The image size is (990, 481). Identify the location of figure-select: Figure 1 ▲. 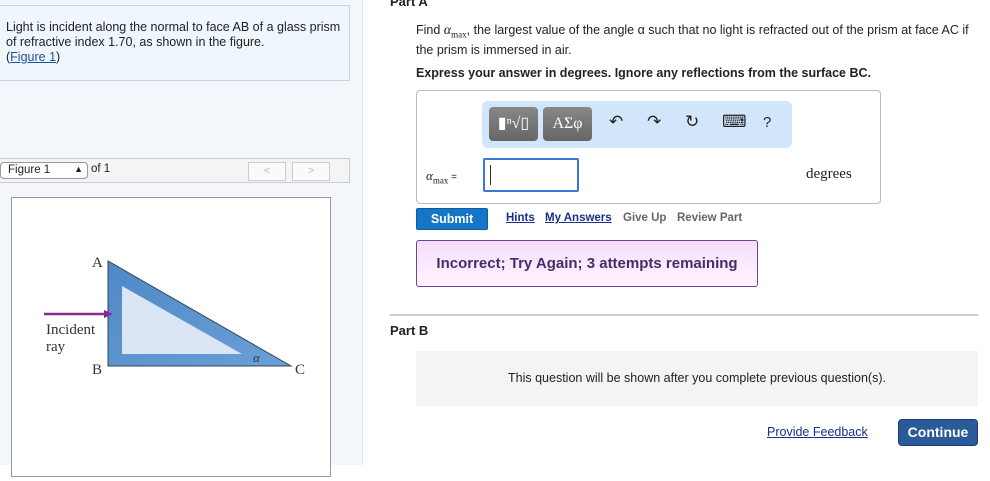
(44, 170).